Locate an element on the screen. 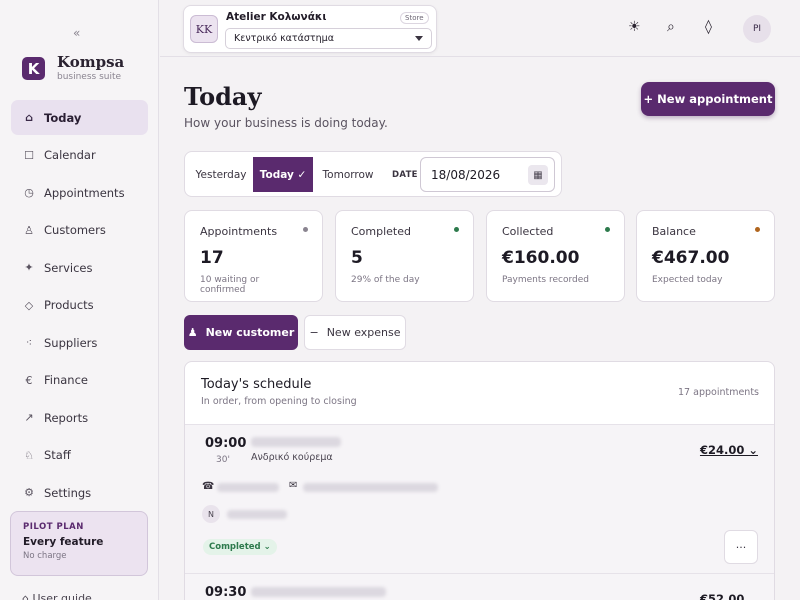  sidebar-item-reports: ↗ Reports is located at coordinates (79, 417).